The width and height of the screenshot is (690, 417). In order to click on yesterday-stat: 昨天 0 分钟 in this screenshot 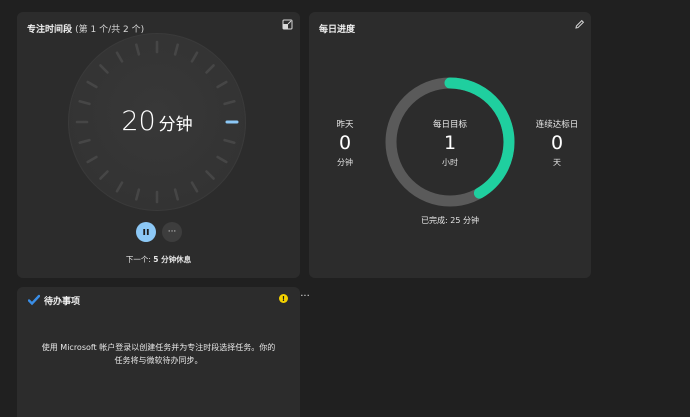, I will do `click(345, 143)`.